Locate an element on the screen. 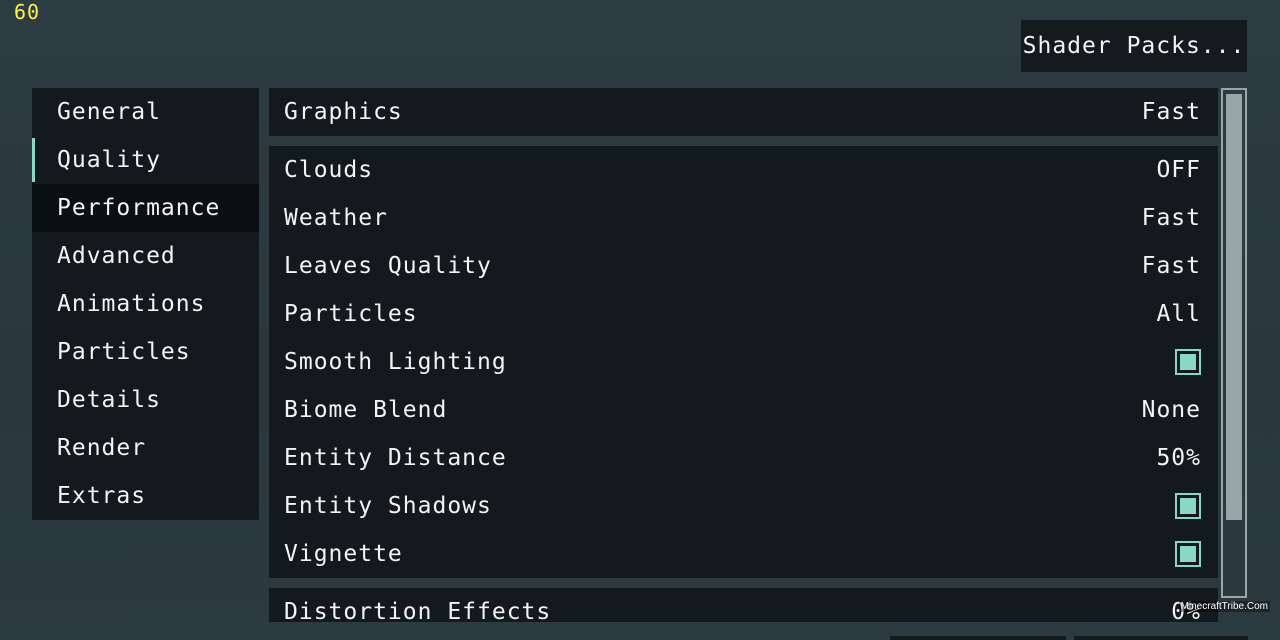 This screenshot has width=1280, height=640. sidebar-item-render: Render is located at coordinates (145, 448).